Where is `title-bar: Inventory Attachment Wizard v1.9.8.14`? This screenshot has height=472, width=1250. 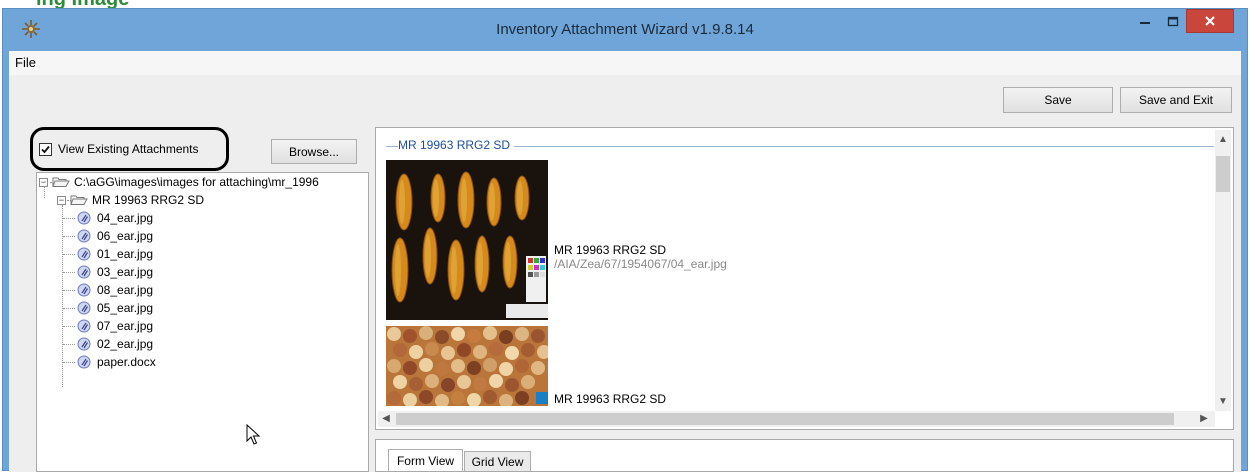
title-bar: Inventory Attachment Wizard v1.9.8.14 is located at coordinates (625, 30).